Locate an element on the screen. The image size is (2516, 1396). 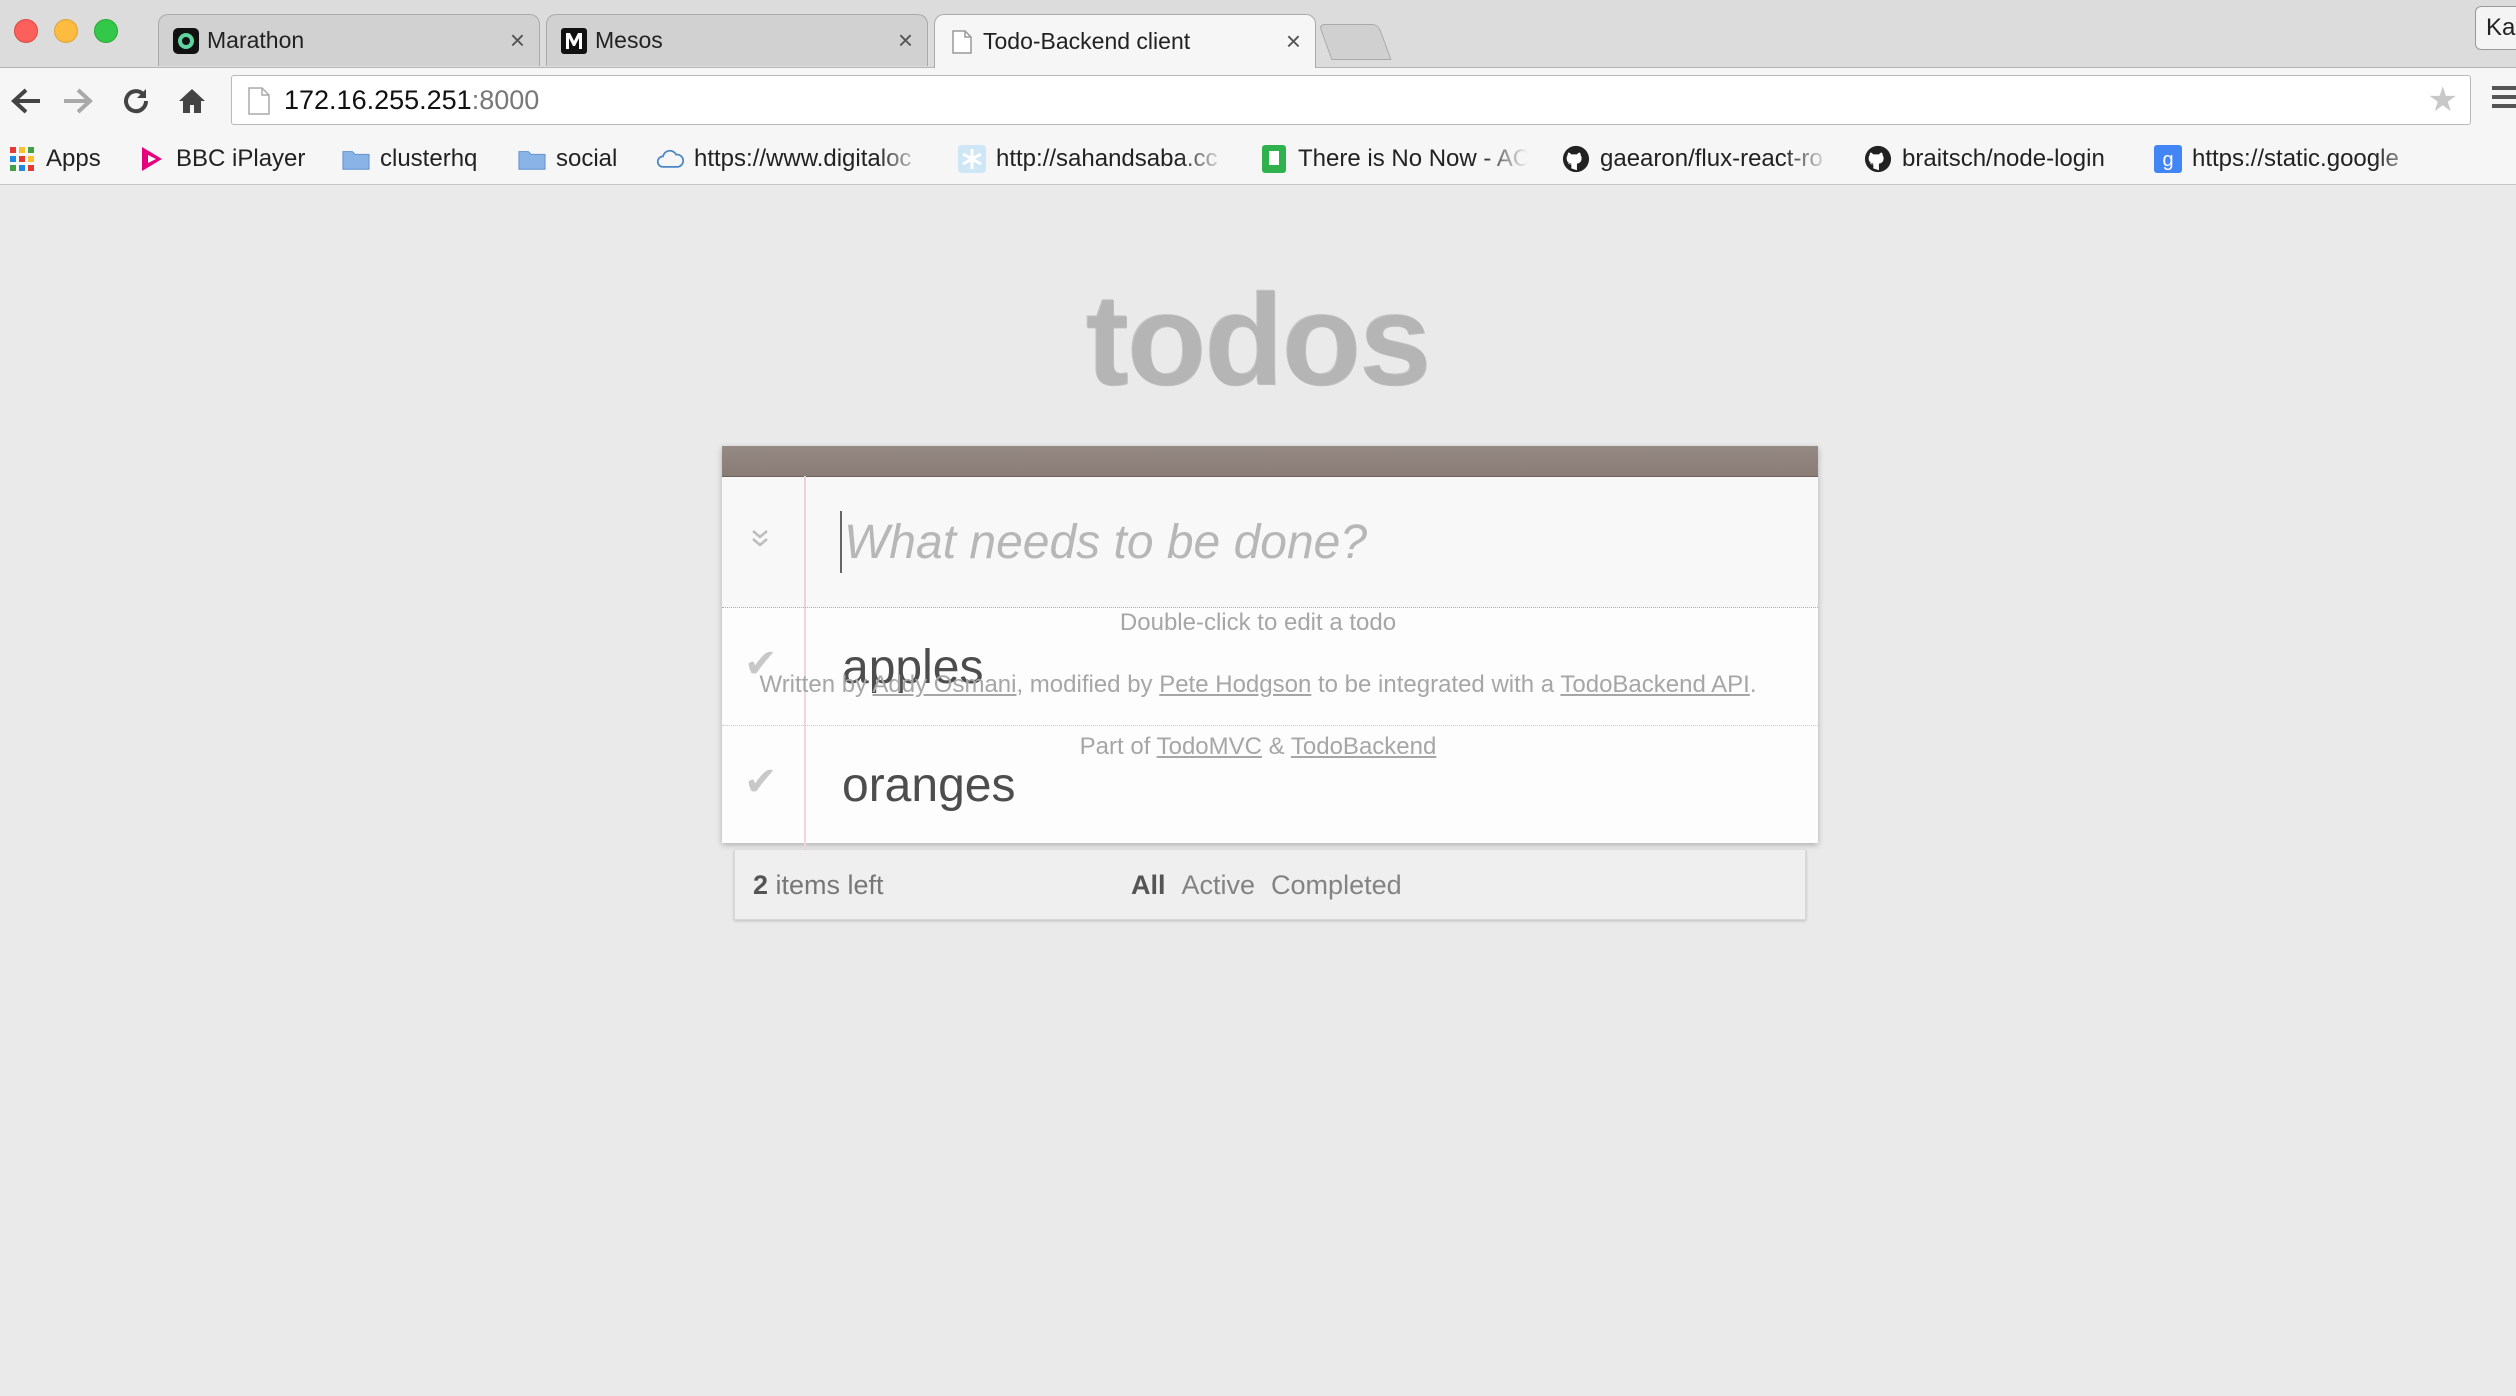
window-close-button is located at coordinates (26, 31).